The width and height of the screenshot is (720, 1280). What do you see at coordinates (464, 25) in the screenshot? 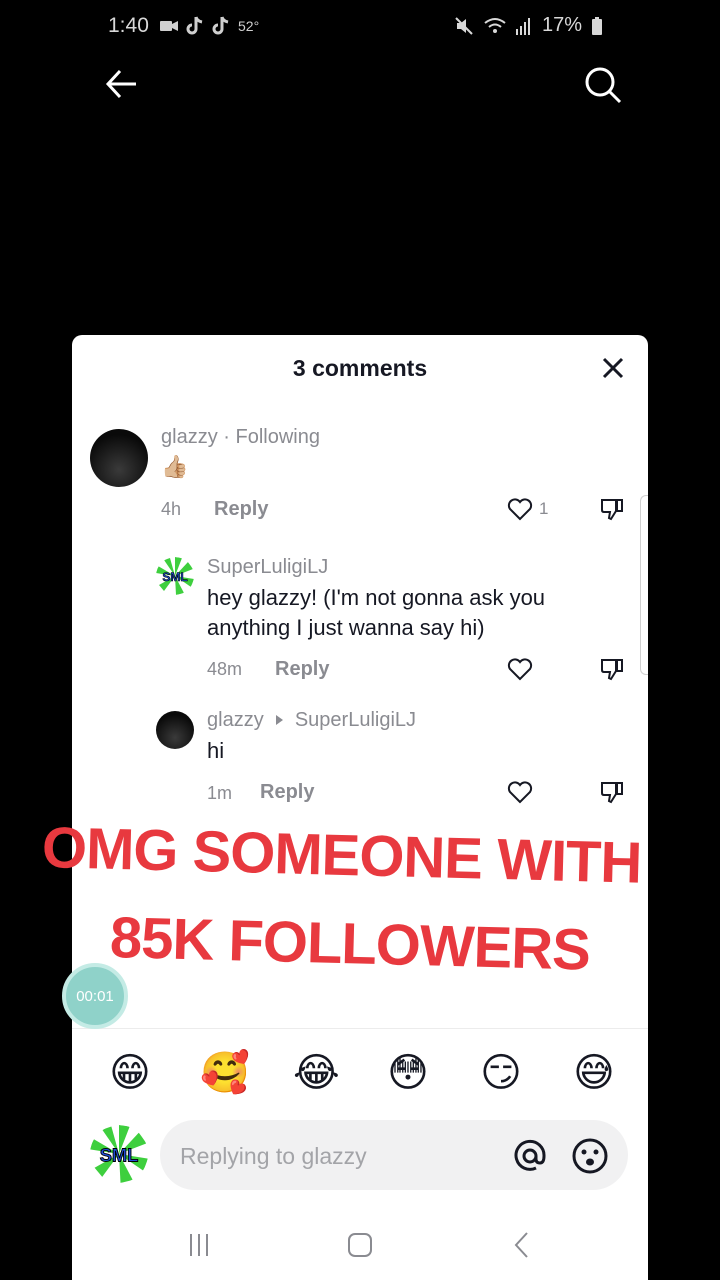
I see `mute-icon` at bounding box center [464, 25].